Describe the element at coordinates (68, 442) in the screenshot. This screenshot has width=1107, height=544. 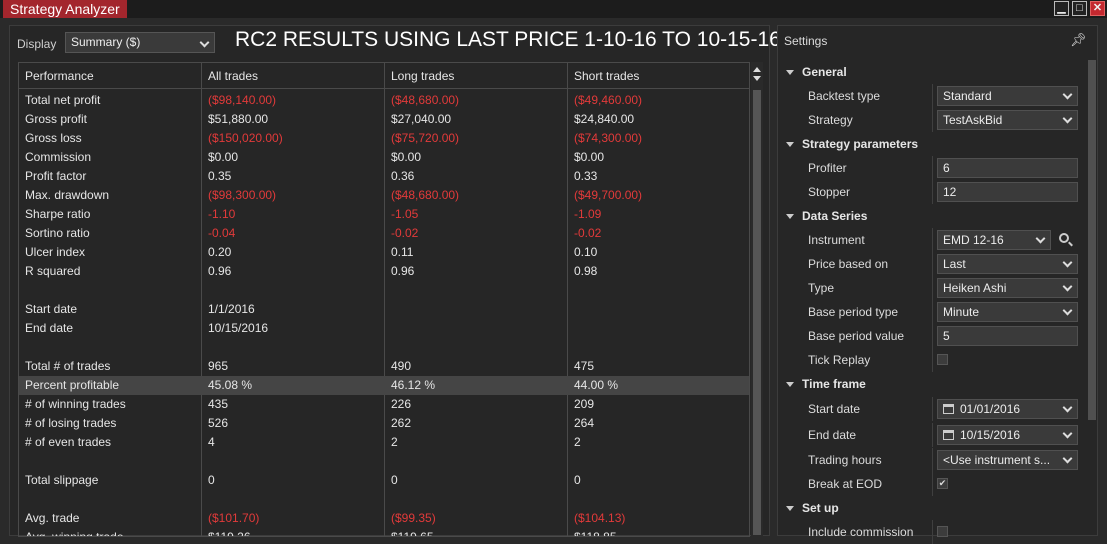
I see `row-label: # of even trades` at that location.